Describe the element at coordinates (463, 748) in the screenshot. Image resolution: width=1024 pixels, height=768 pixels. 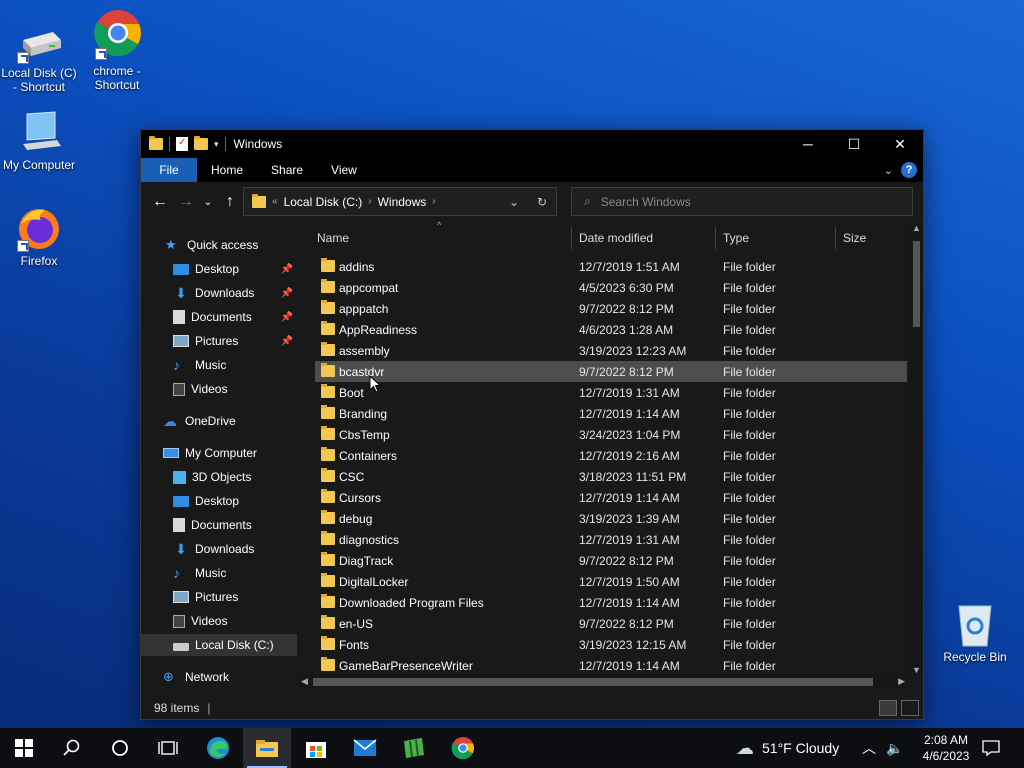
I see `taskbar-chrome` at that location.